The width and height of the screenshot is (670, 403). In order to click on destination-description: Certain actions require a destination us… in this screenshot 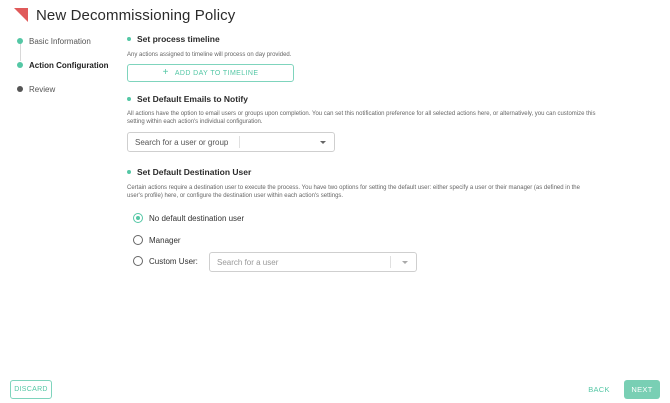, I will do `click(353, 192)`.